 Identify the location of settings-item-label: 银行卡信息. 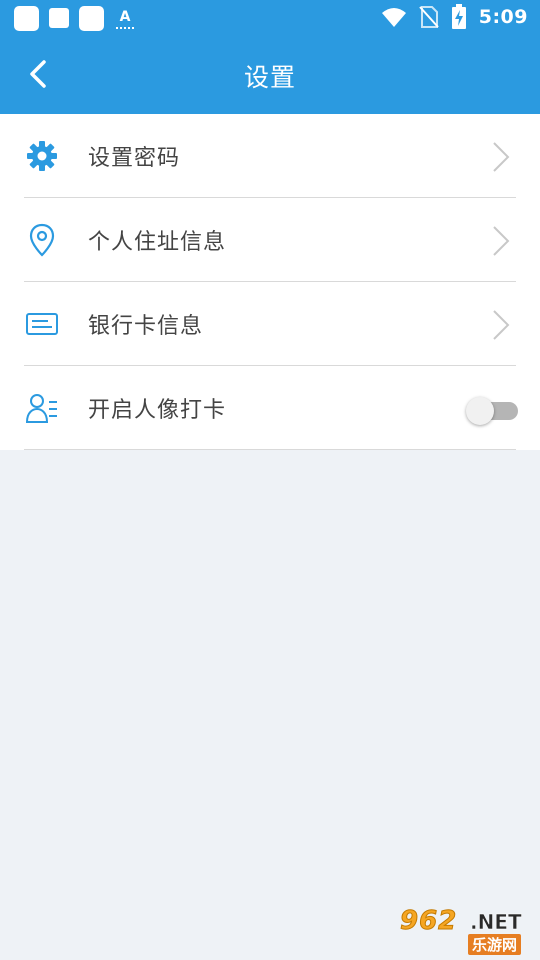
(146, 326).